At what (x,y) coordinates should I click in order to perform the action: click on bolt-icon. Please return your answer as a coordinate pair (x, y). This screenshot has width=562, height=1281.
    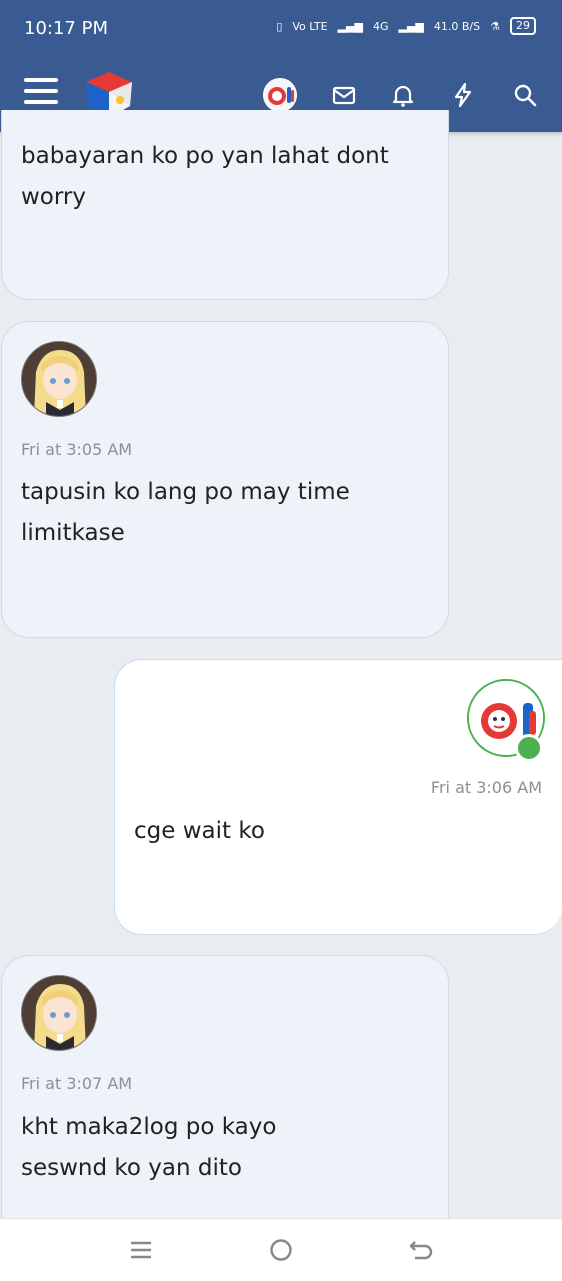
    Looking at the image, I should click on (463, 95).